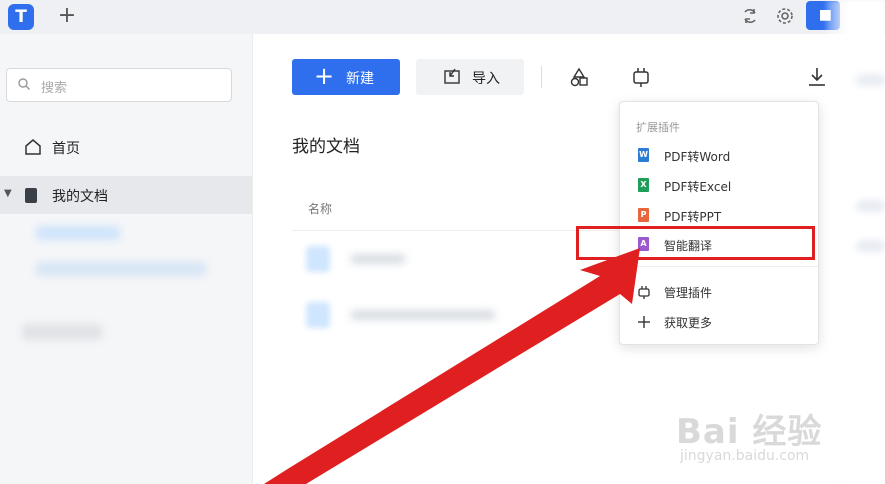 The width and height of the screenshot is (885, 484). What do you see at coordinates (749, 432) in the screenshot?
I see `watermark-brand: Bai 经验` at bounding box center [749, 432].